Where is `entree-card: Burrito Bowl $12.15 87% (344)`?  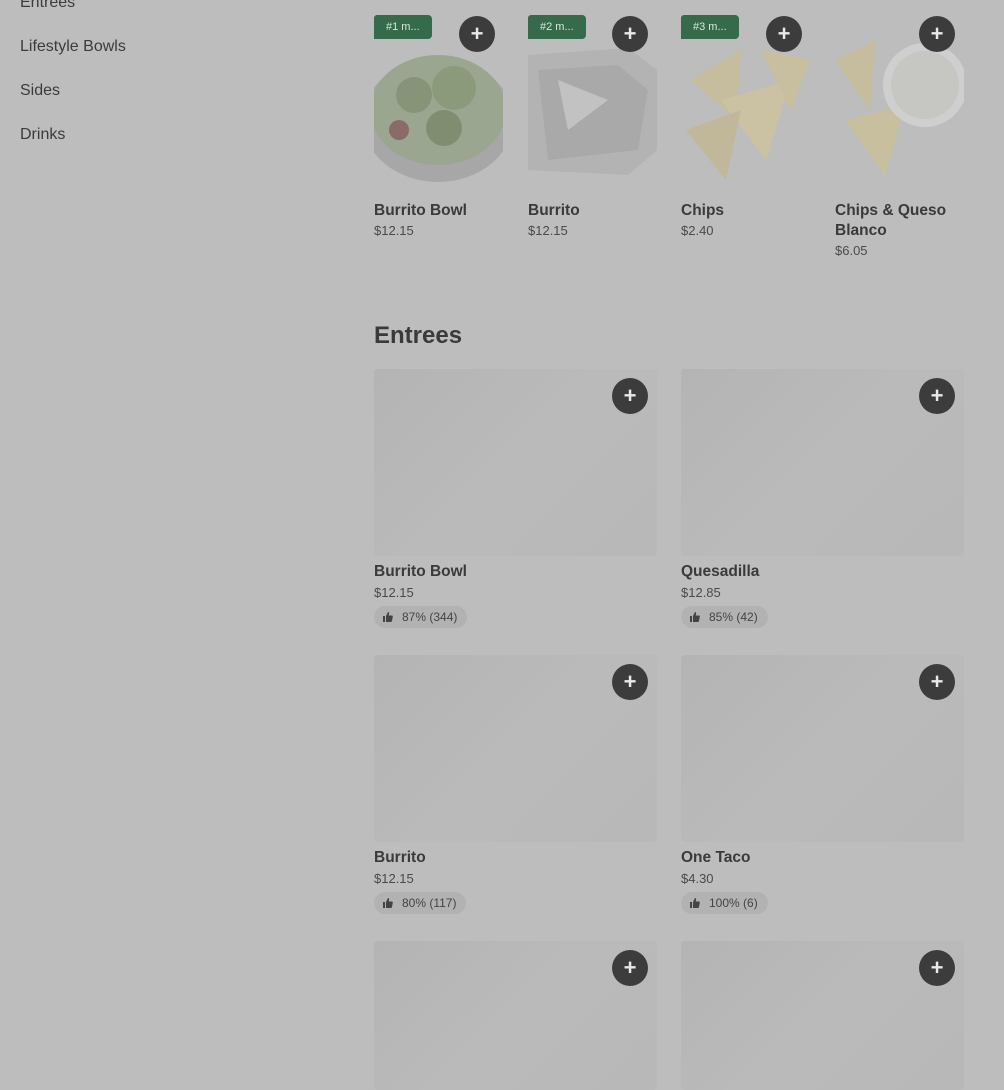 entree-card: Burrito Bowl $12.15 87% (344) is located at coordinates (515, 498).